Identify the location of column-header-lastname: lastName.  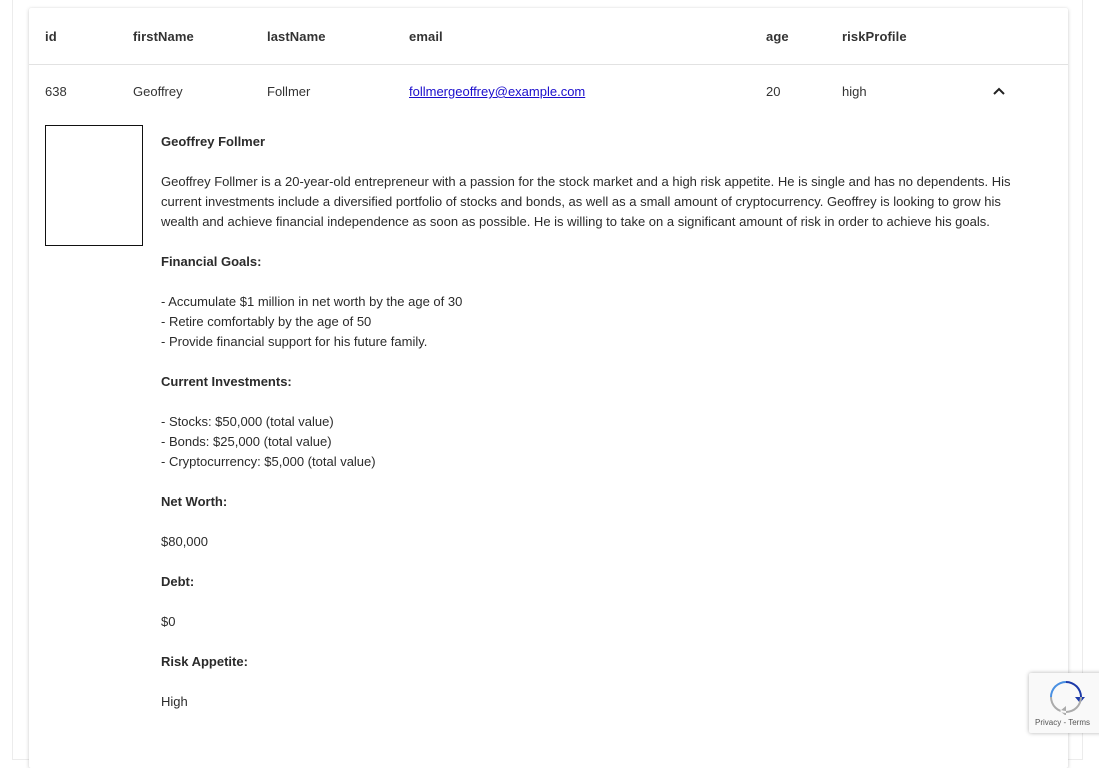
(296, 36).